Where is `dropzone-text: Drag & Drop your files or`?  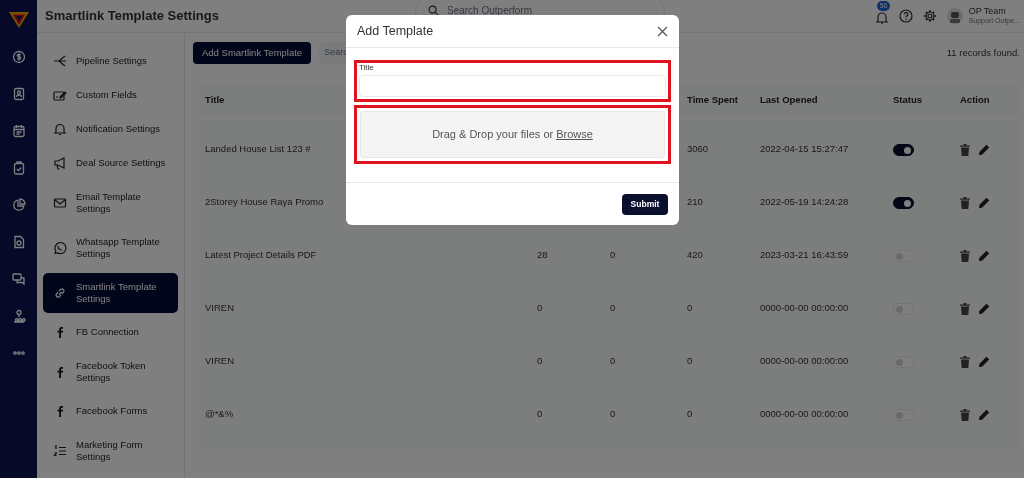
dropzone-text: Drag & Drop your files or is located at coordinates (493, 135).